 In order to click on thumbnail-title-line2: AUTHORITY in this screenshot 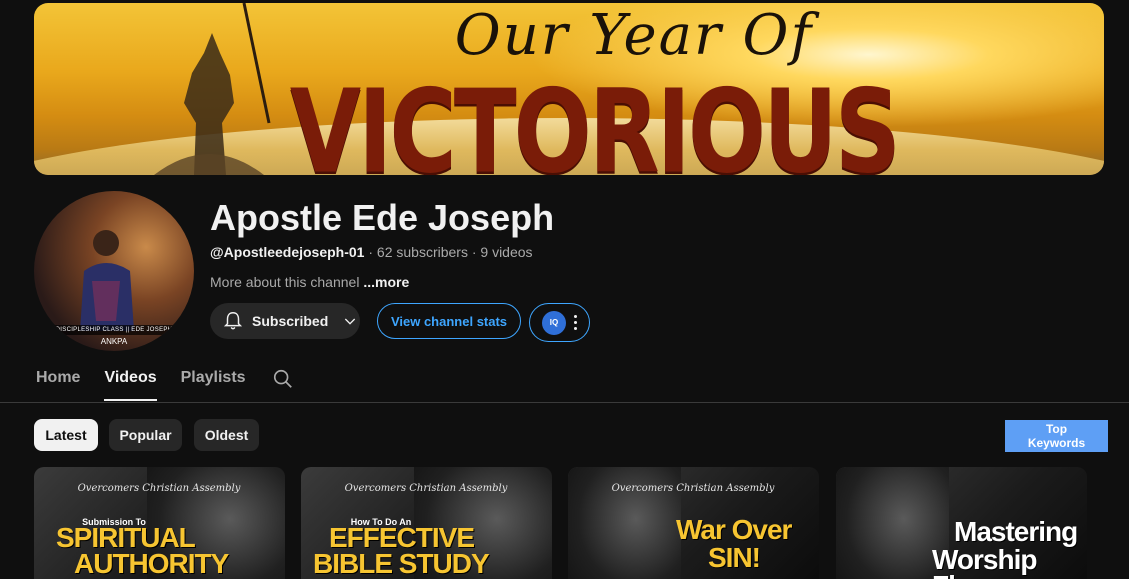, I will do `click(151, 563)`.